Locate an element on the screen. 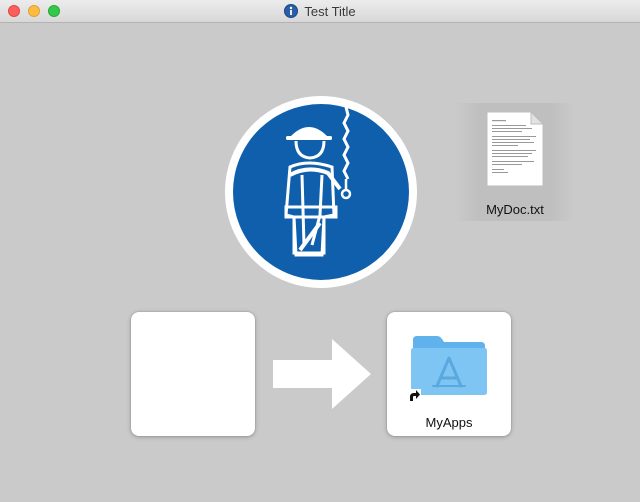  title-bar: Test Title is located at coordinates (320, 11).